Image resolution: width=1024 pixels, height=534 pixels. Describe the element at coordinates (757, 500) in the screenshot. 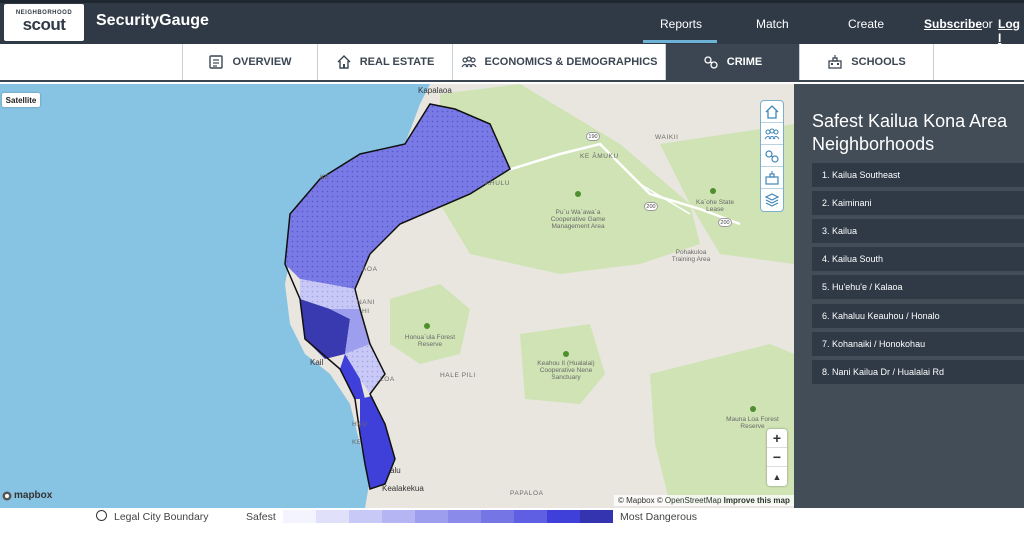

I see `improve-map-link: Improve this map` at that location.